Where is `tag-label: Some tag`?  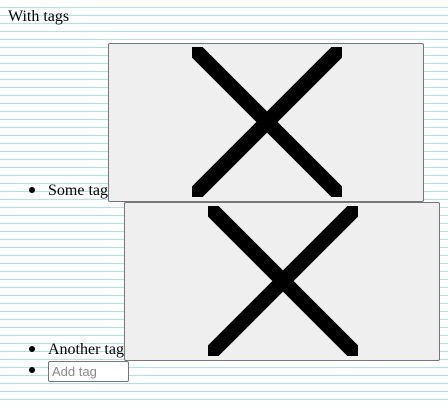 tag-label: Some tag is located at coordinates (78, 190).